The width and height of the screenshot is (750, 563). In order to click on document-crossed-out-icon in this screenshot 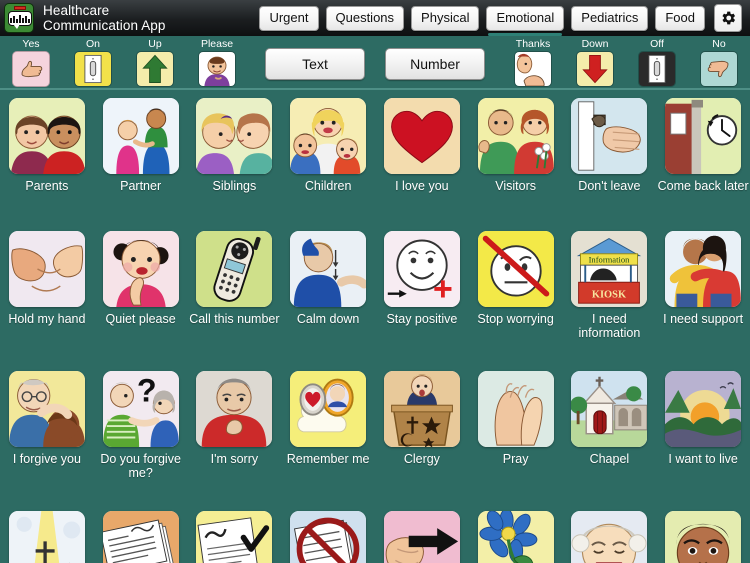, I will do `click(328, 537)`.